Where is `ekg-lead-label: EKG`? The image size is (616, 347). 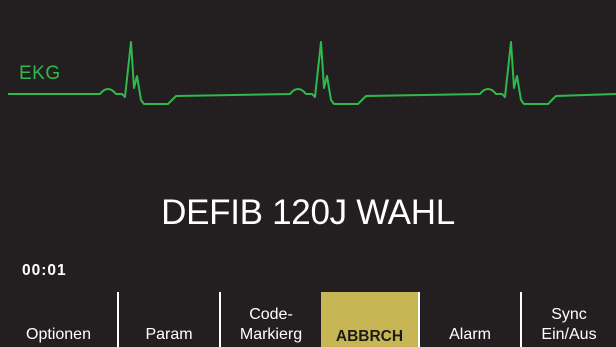 ekg-lead-label: EKG is located at coordinates (40, 73).